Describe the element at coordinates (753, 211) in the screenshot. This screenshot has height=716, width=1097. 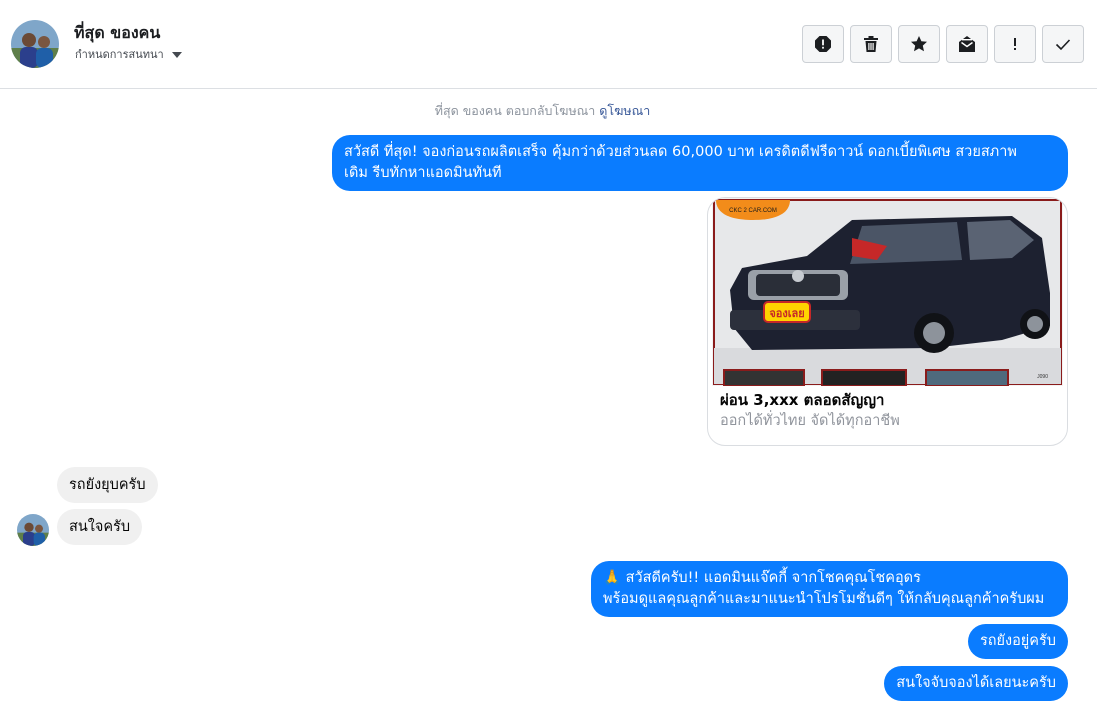
I see `logo-text: CKC 2 CAR.COM` at that location.